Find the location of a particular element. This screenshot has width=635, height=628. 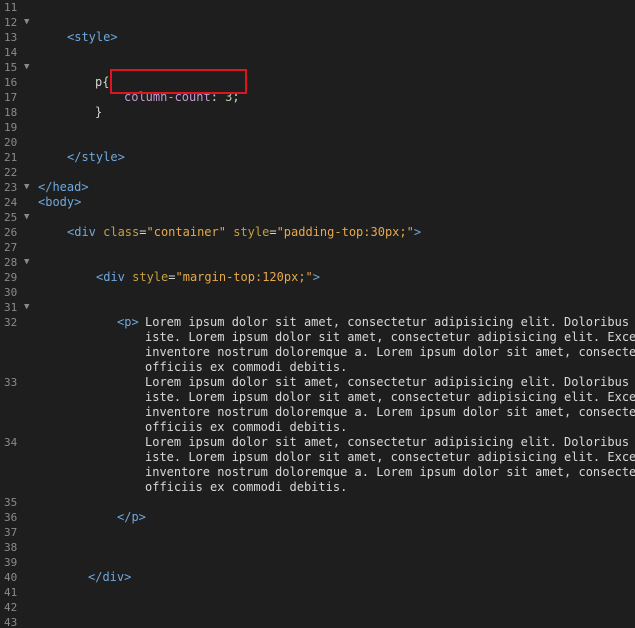

line-number: 18 is located at coordinates (11, 112).